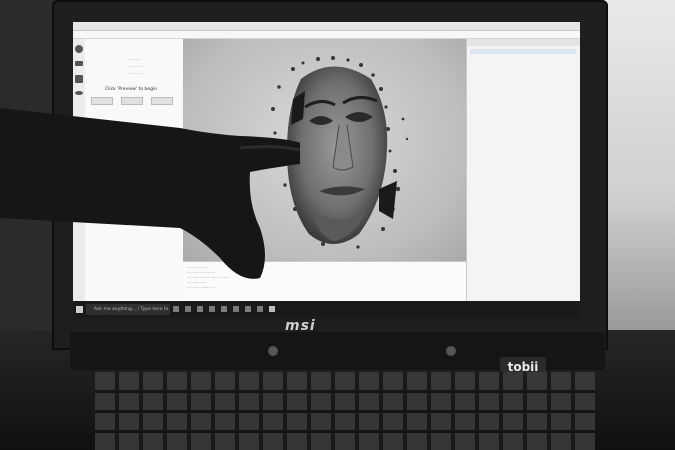  I want to click on hand-icon, so click(79, 93).